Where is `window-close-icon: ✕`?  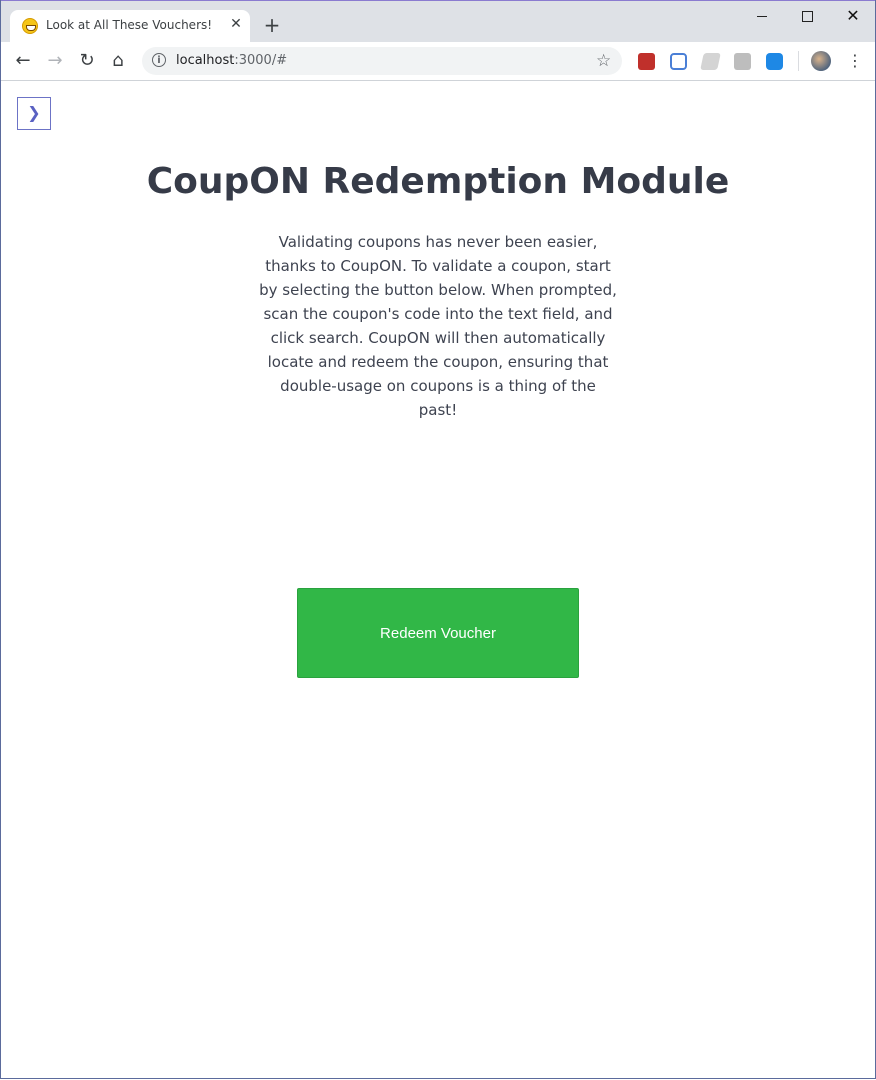 window-close-icon: ✕ is located at coordinates (853, 17).